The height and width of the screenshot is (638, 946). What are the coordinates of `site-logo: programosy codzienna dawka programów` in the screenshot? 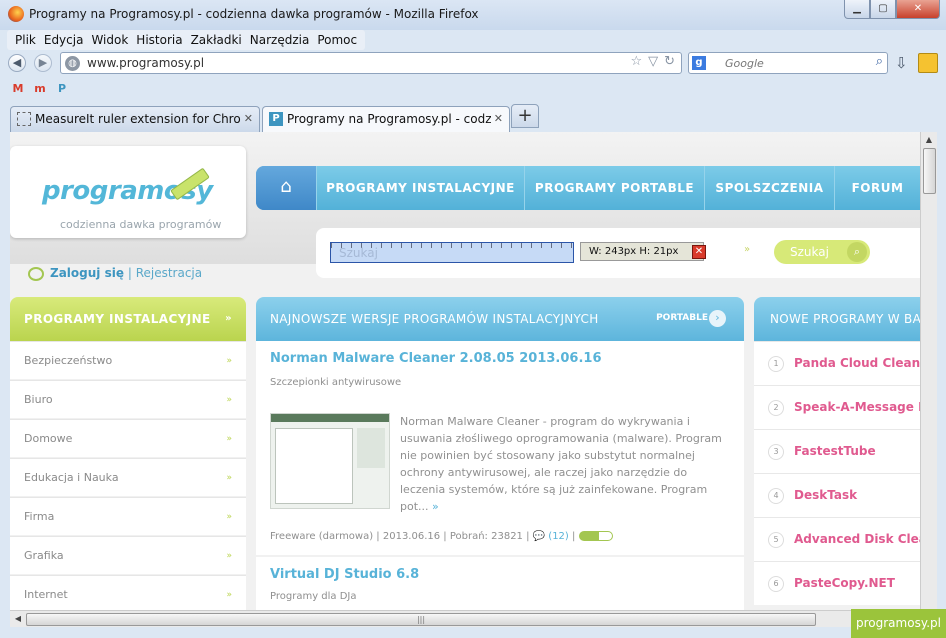 It's located at (128, 192).